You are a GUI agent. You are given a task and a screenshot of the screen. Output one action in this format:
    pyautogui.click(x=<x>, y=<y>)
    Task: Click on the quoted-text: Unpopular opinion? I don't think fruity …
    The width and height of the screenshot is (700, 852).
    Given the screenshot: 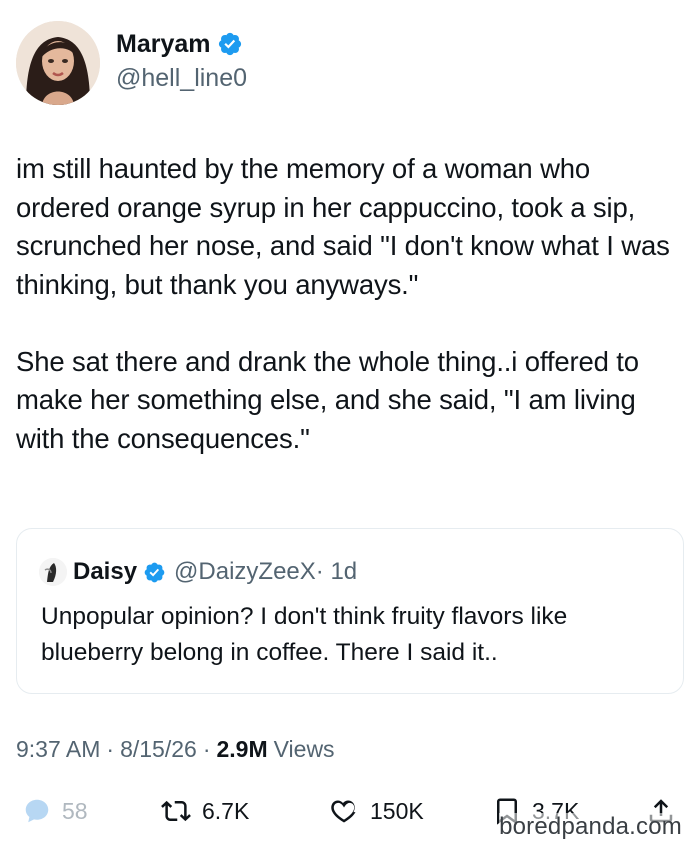 What is the action you would take?
    pyautogui.click(x=304, y=634)
    